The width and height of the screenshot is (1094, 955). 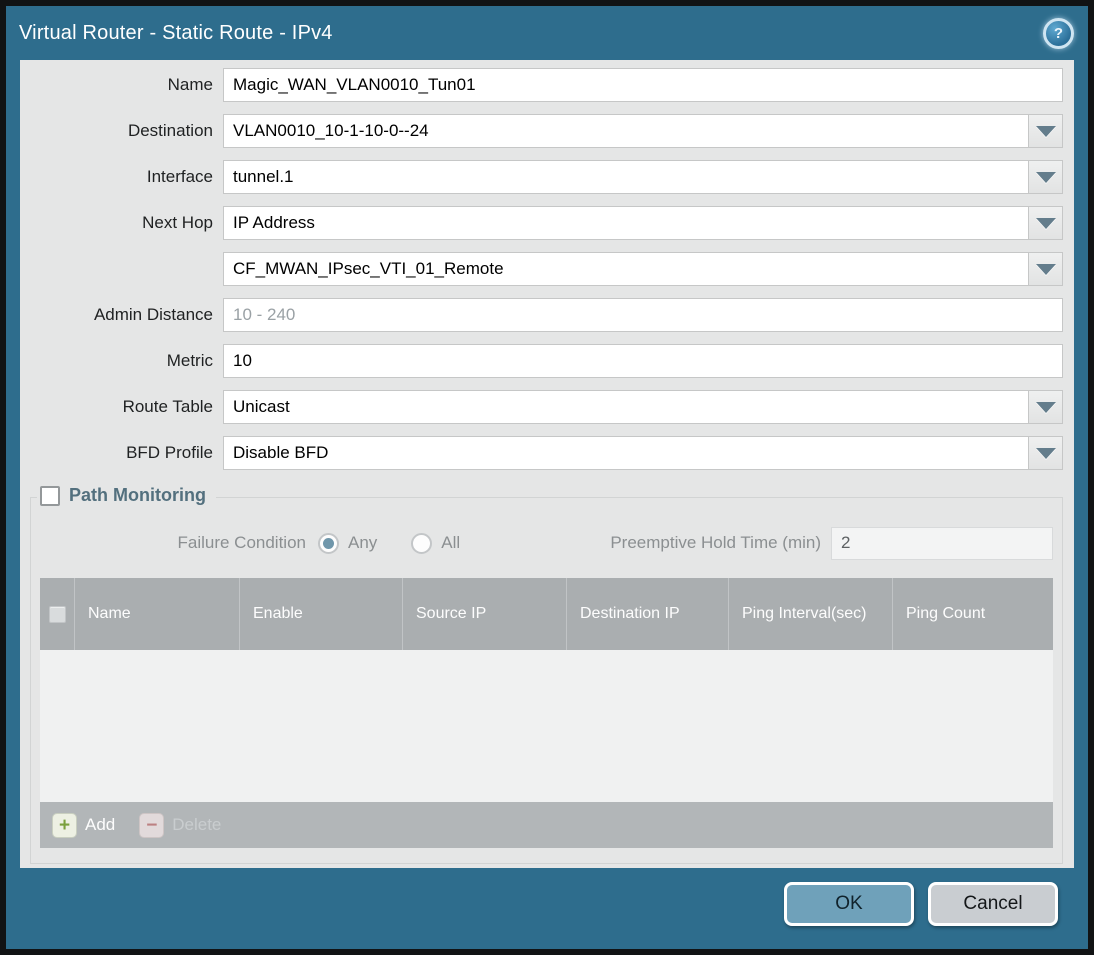 I want to click on admin-distance-label: Admin Distance, so click(x=153, y=314).